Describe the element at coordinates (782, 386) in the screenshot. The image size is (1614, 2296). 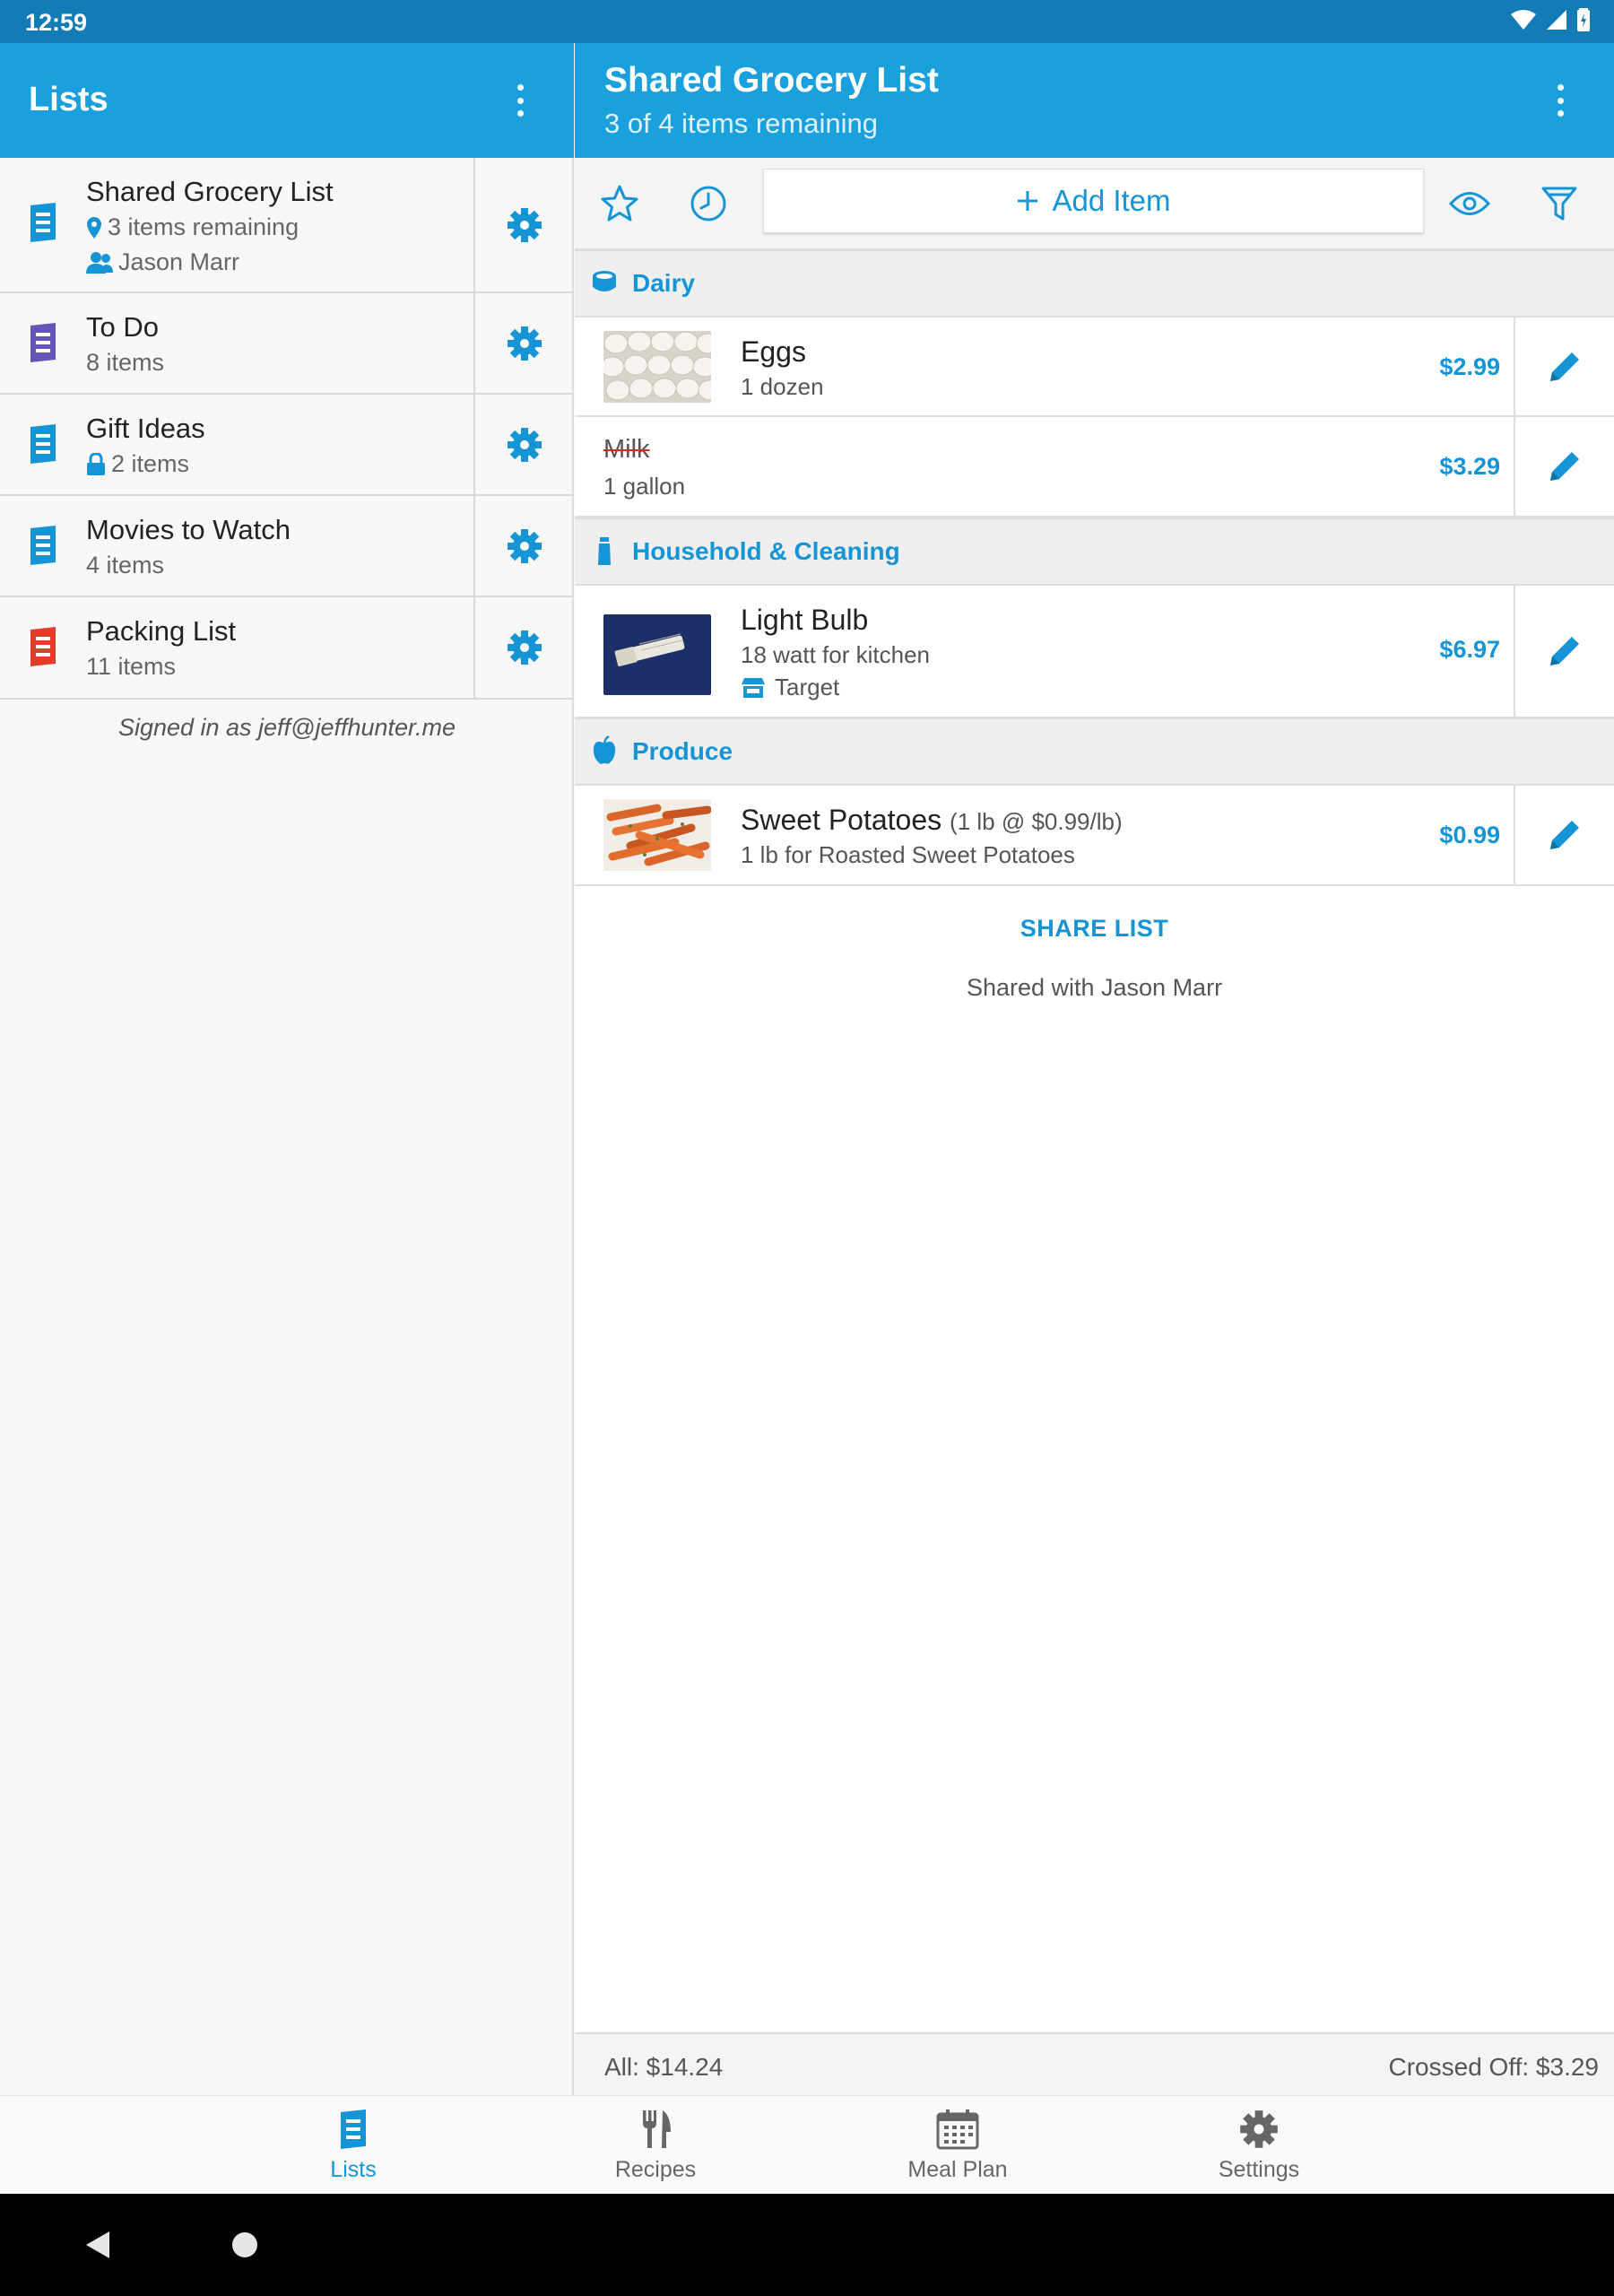
I see `item-note: 1 dozen` at that location.